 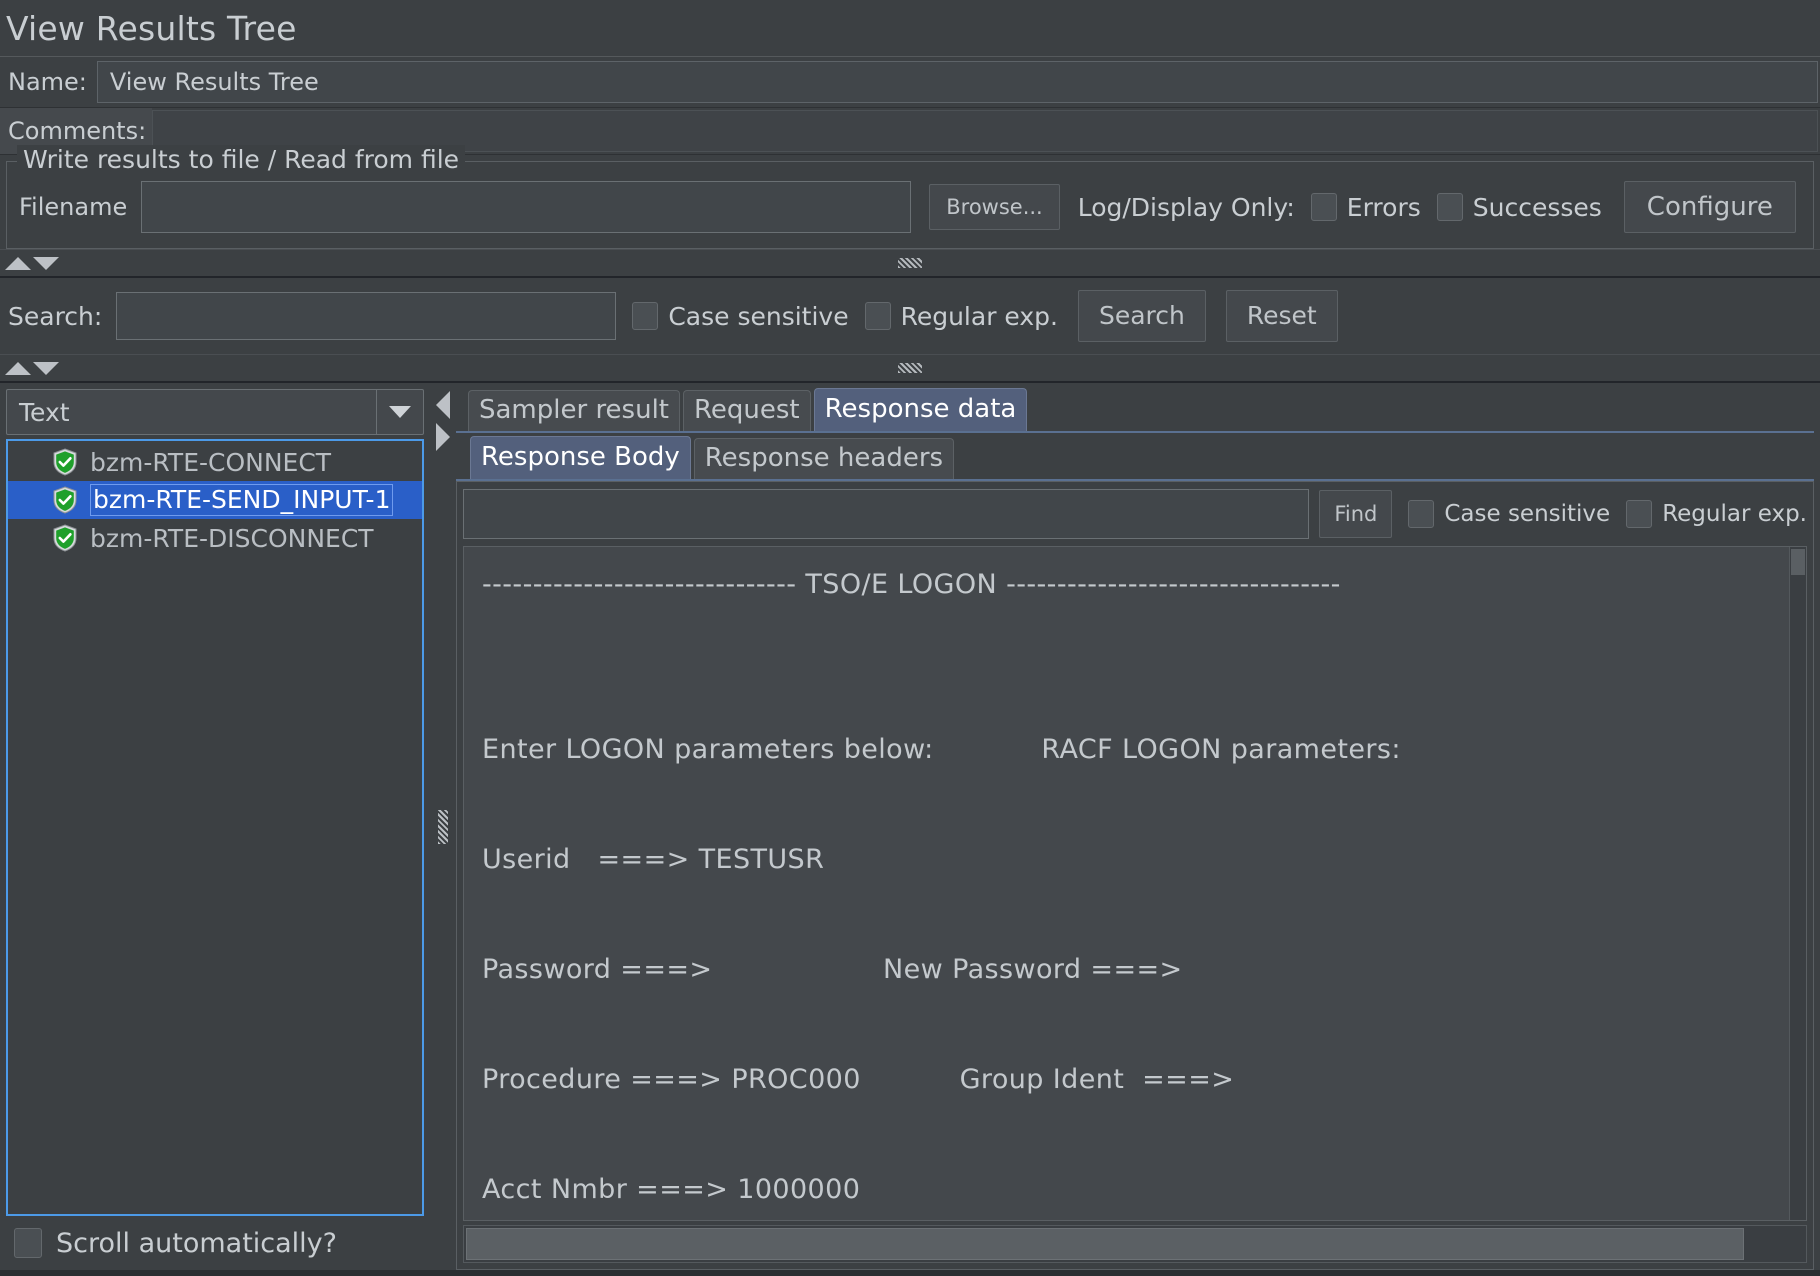 I want to click on search-input, so click(x=366, y=316).